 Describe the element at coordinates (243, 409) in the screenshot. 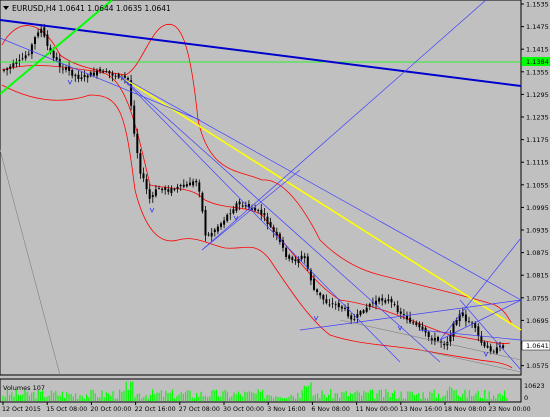

I see `time-tick-label: 30 Oct 00:00` at that location.